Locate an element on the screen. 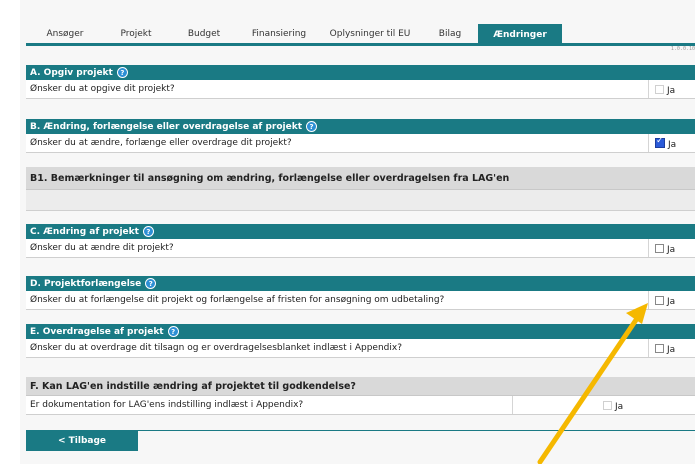 This screenshot has height=464, width=695. section-b-answer: Ja is located at coordinates (671, 143).